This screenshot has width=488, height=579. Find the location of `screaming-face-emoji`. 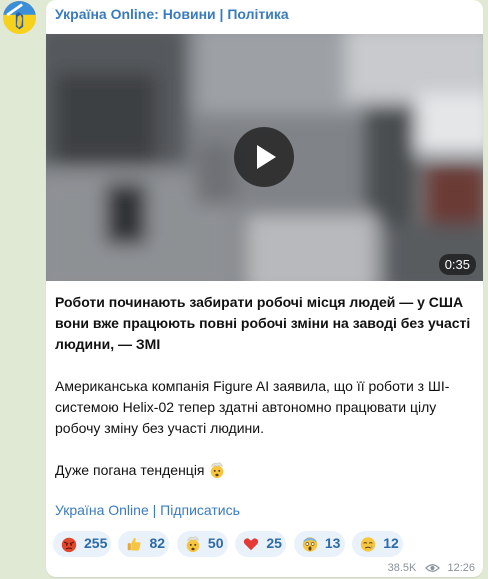

screaming-face-emoji is located at coordinates (310, 544).